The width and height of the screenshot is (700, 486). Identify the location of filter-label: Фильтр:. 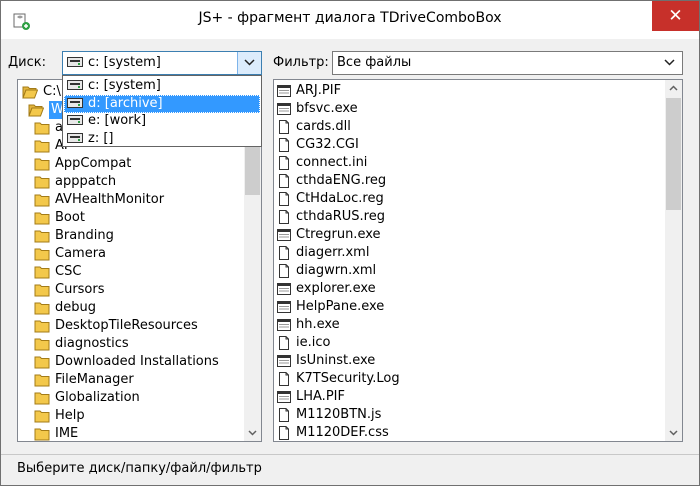
(301, 62).